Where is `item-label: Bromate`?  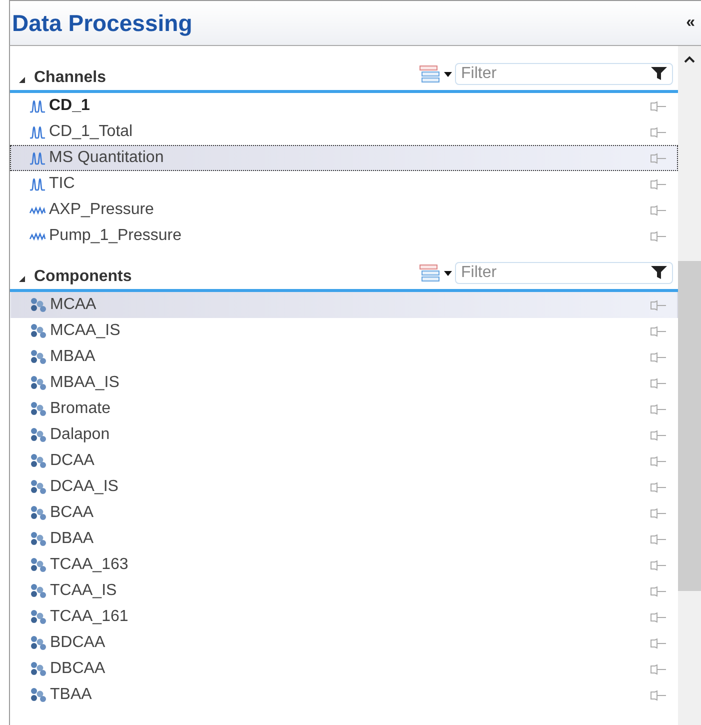 item-label: Bromate is located at coordinates (81, 409).